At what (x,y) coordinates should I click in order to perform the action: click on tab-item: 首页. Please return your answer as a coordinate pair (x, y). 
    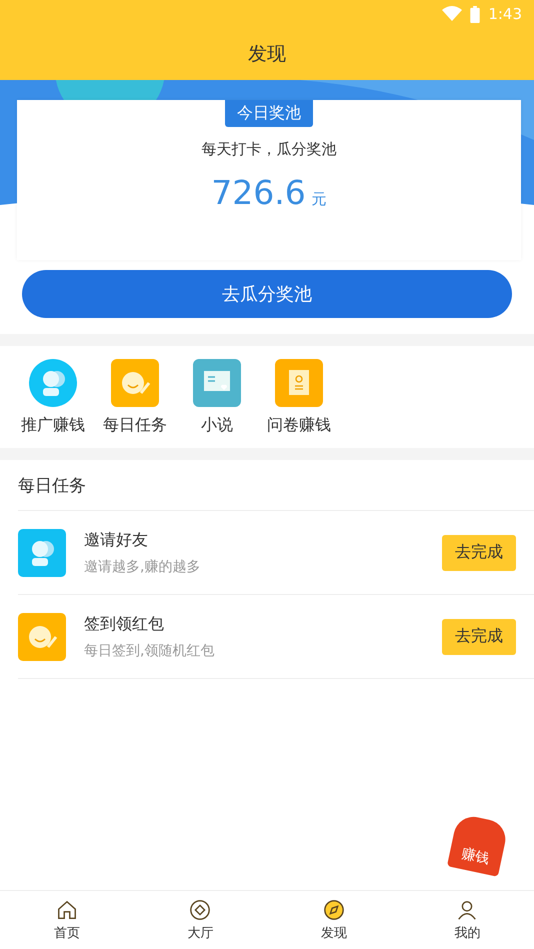
    Looking at the image, I should click on (67, 920).